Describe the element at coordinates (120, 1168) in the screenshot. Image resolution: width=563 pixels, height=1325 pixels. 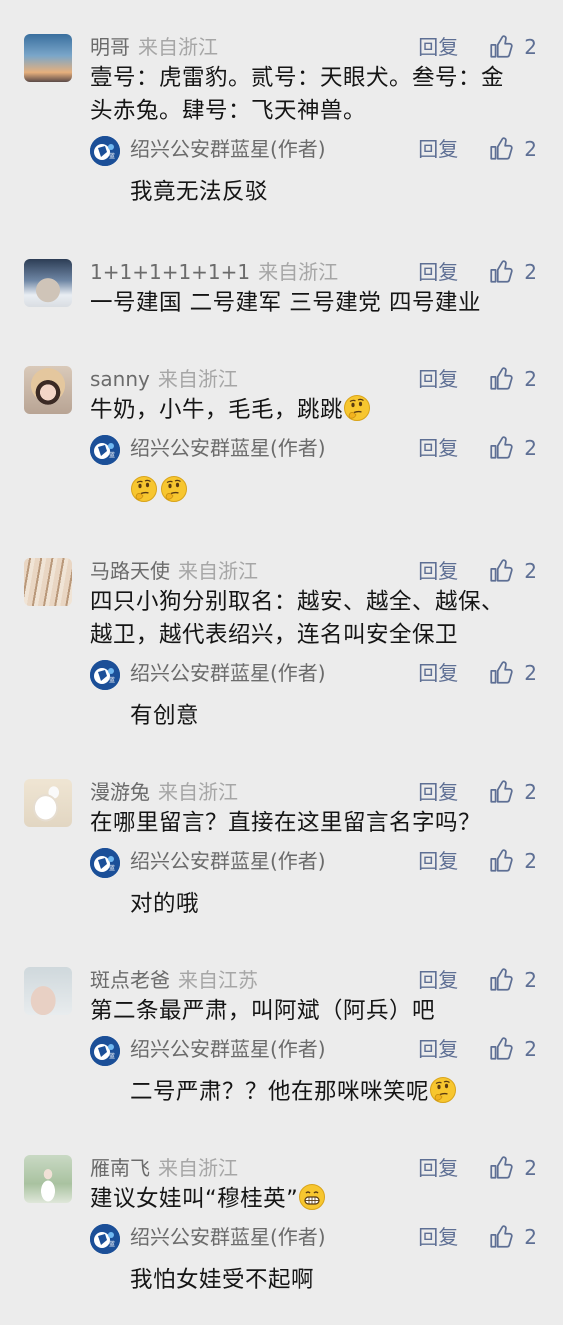
I see `commenter-name: 雁南飞` at that location.